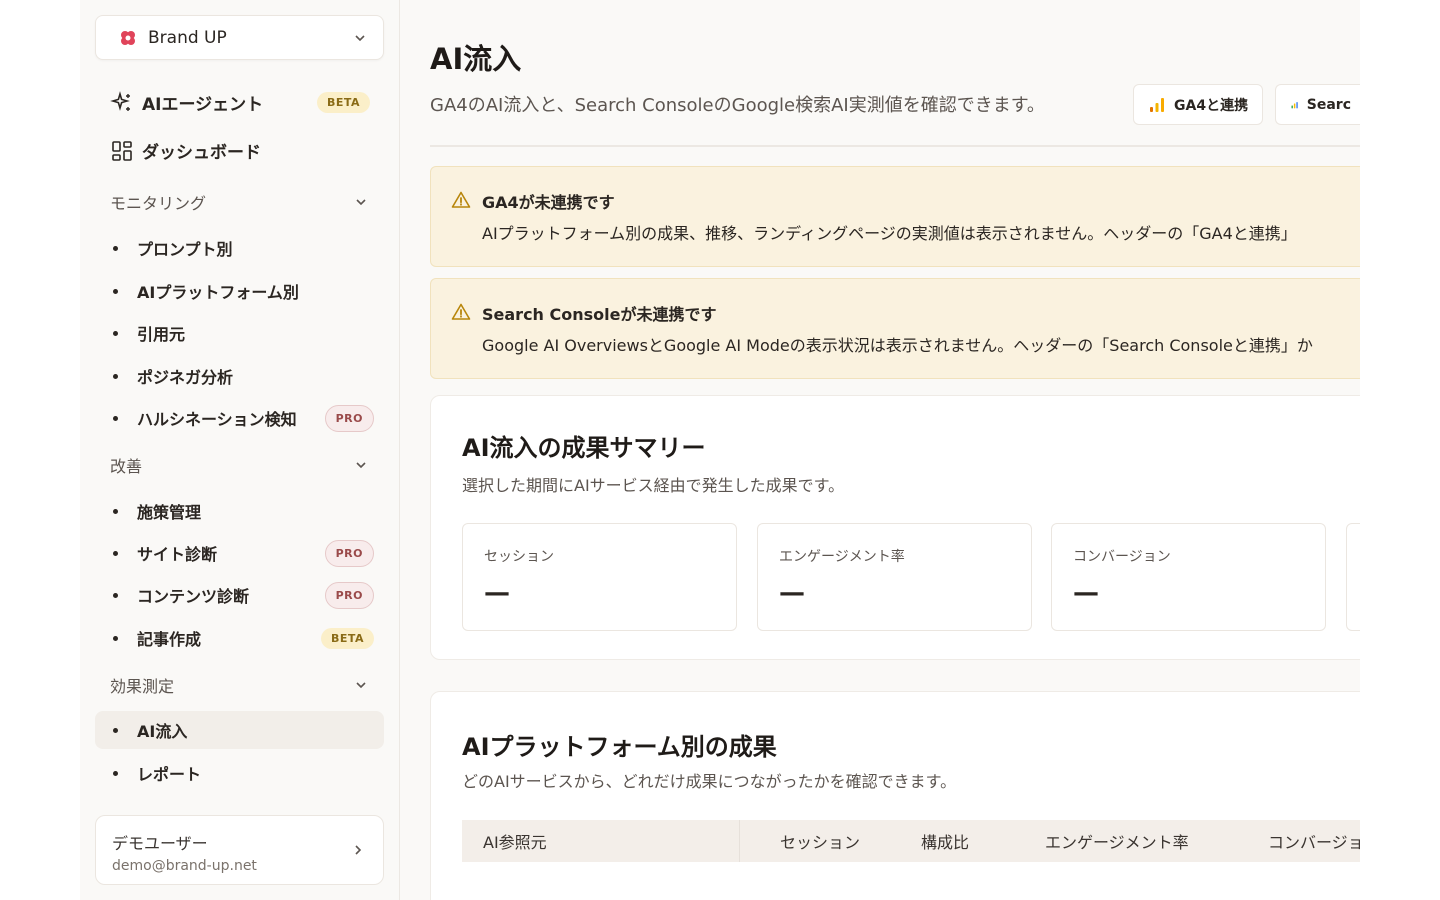  Describe the element at coordinates (162, 731) in the screenshot. I see `sidebar-item-label: AI流入` at that location.